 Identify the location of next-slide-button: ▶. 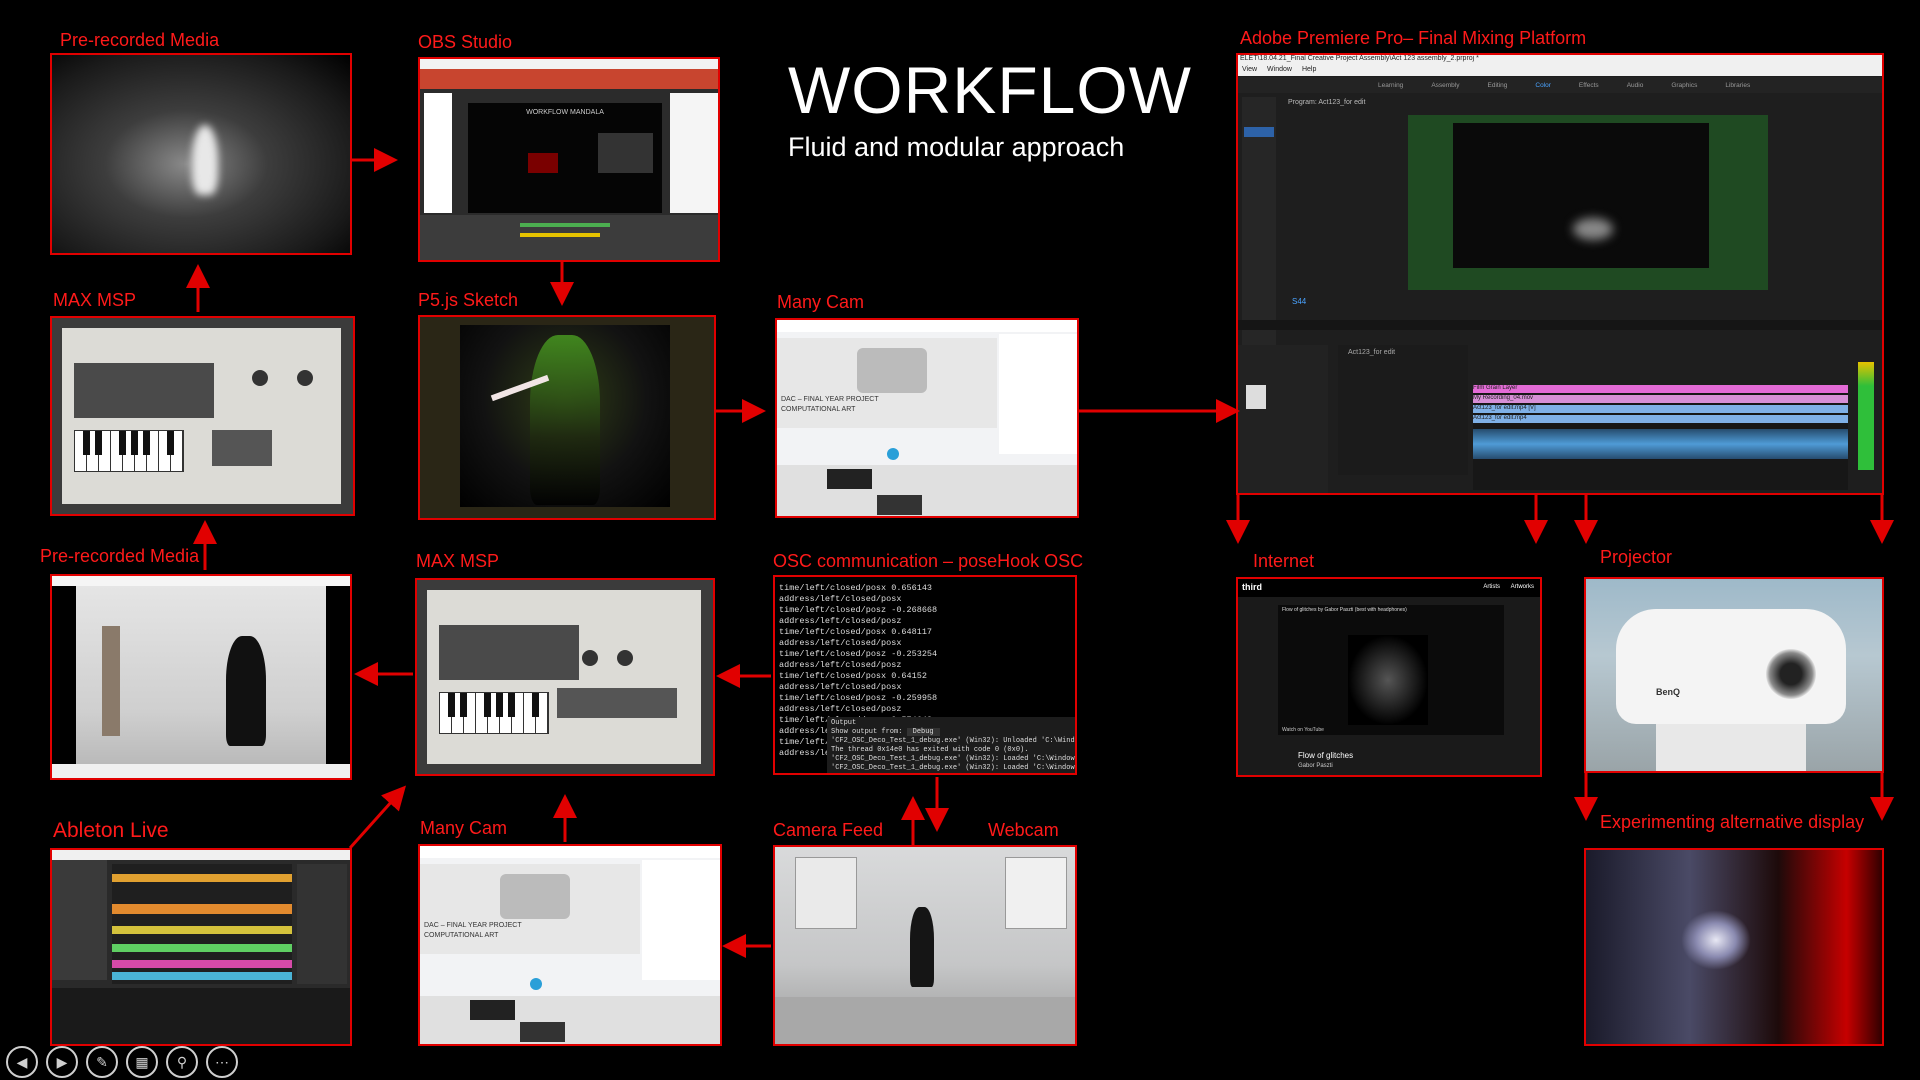
(62, 1062).